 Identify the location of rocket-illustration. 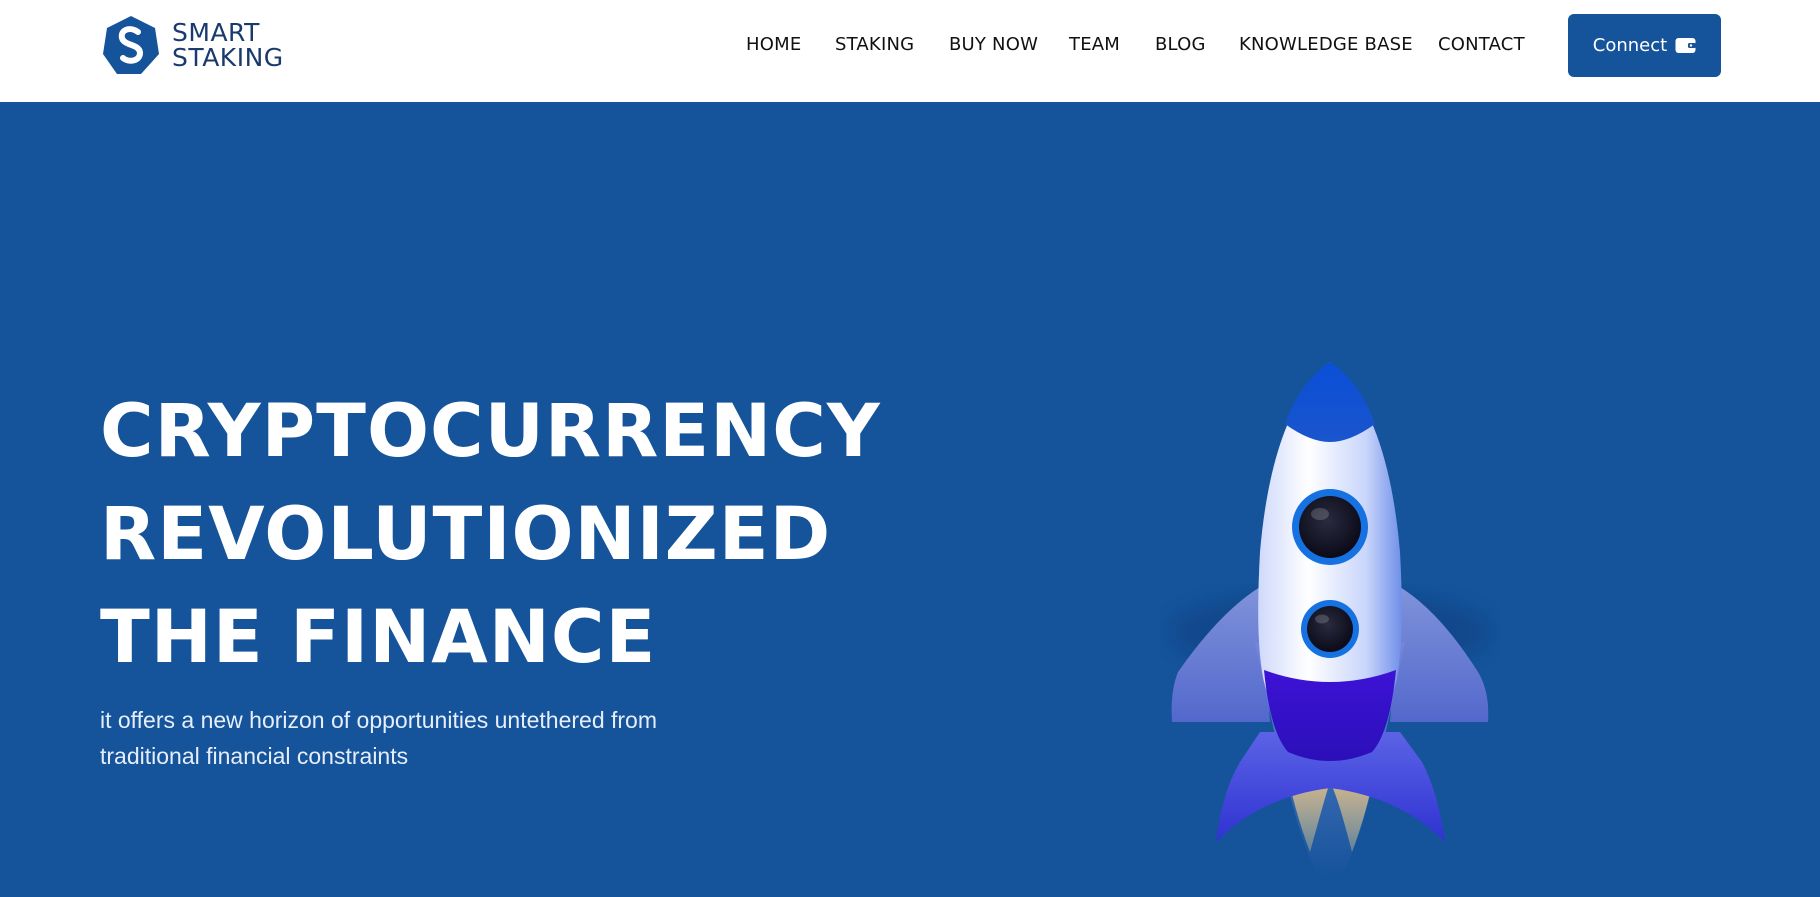
(1330, 620).